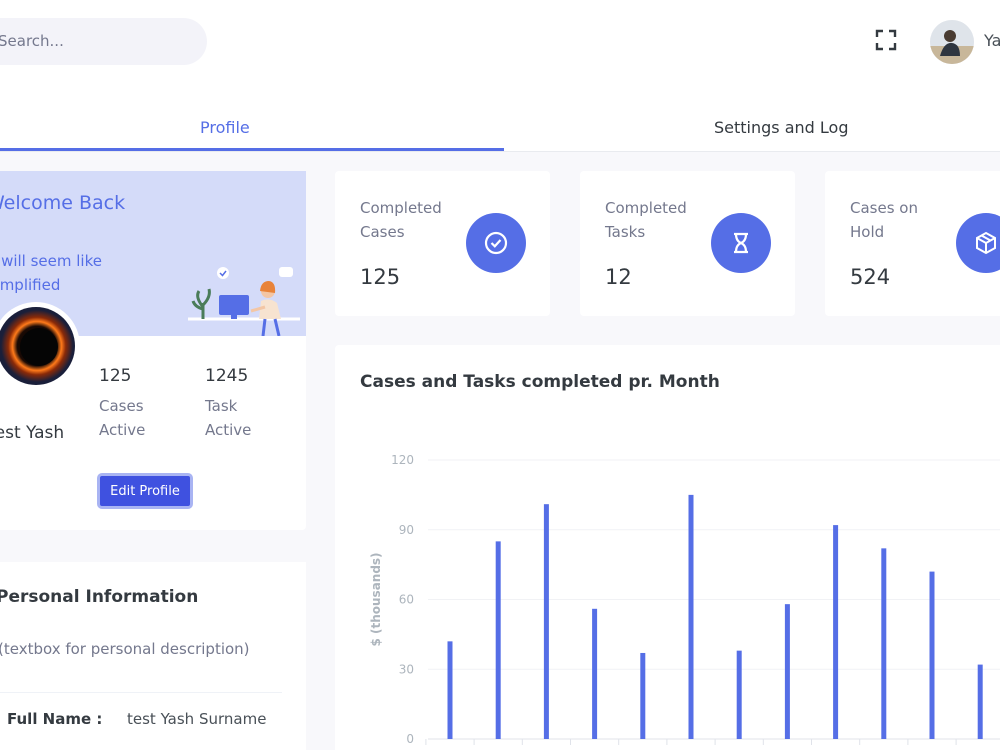 The image size is (1000, 750). What do you see at coordinates (228, 418) in the screenshot?
I see `task-active-label: Task Active` at bounding box center [228, 418].